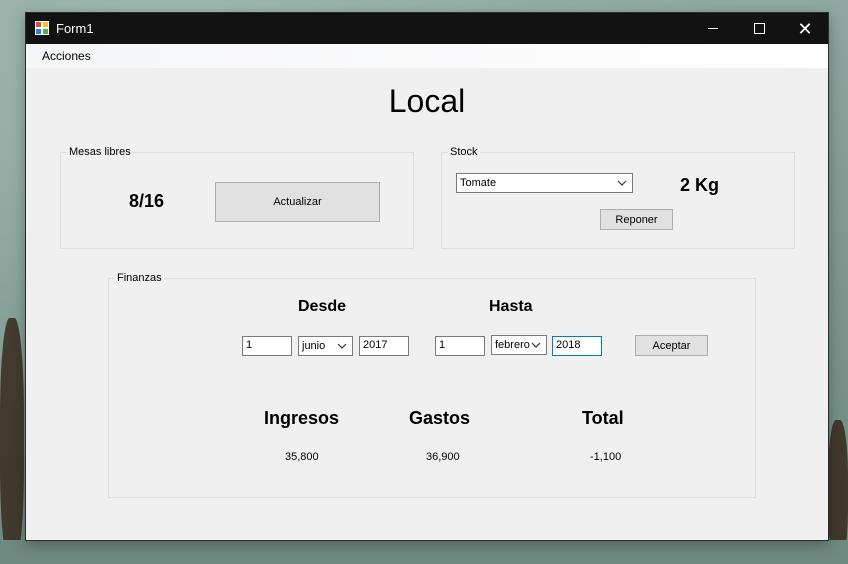 Image resolution: width=848 pixels, height=564 pixels. I want to click on maximize-button, so click(759, 28).